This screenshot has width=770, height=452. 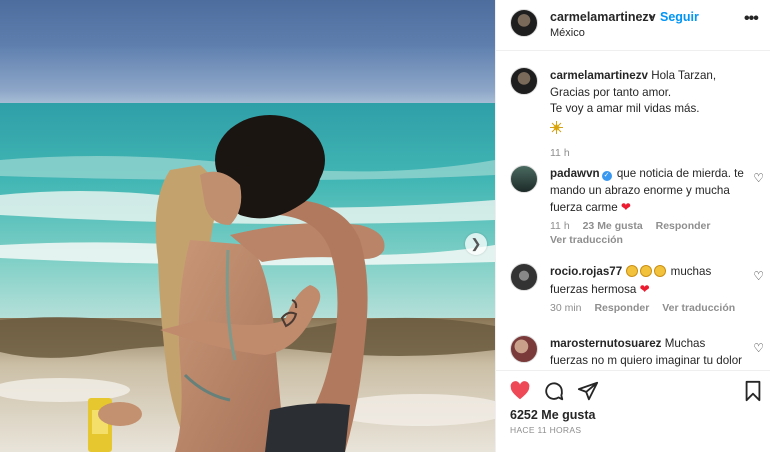 I want to click on next-photo-button: ❯, so click(x=476, y=244).